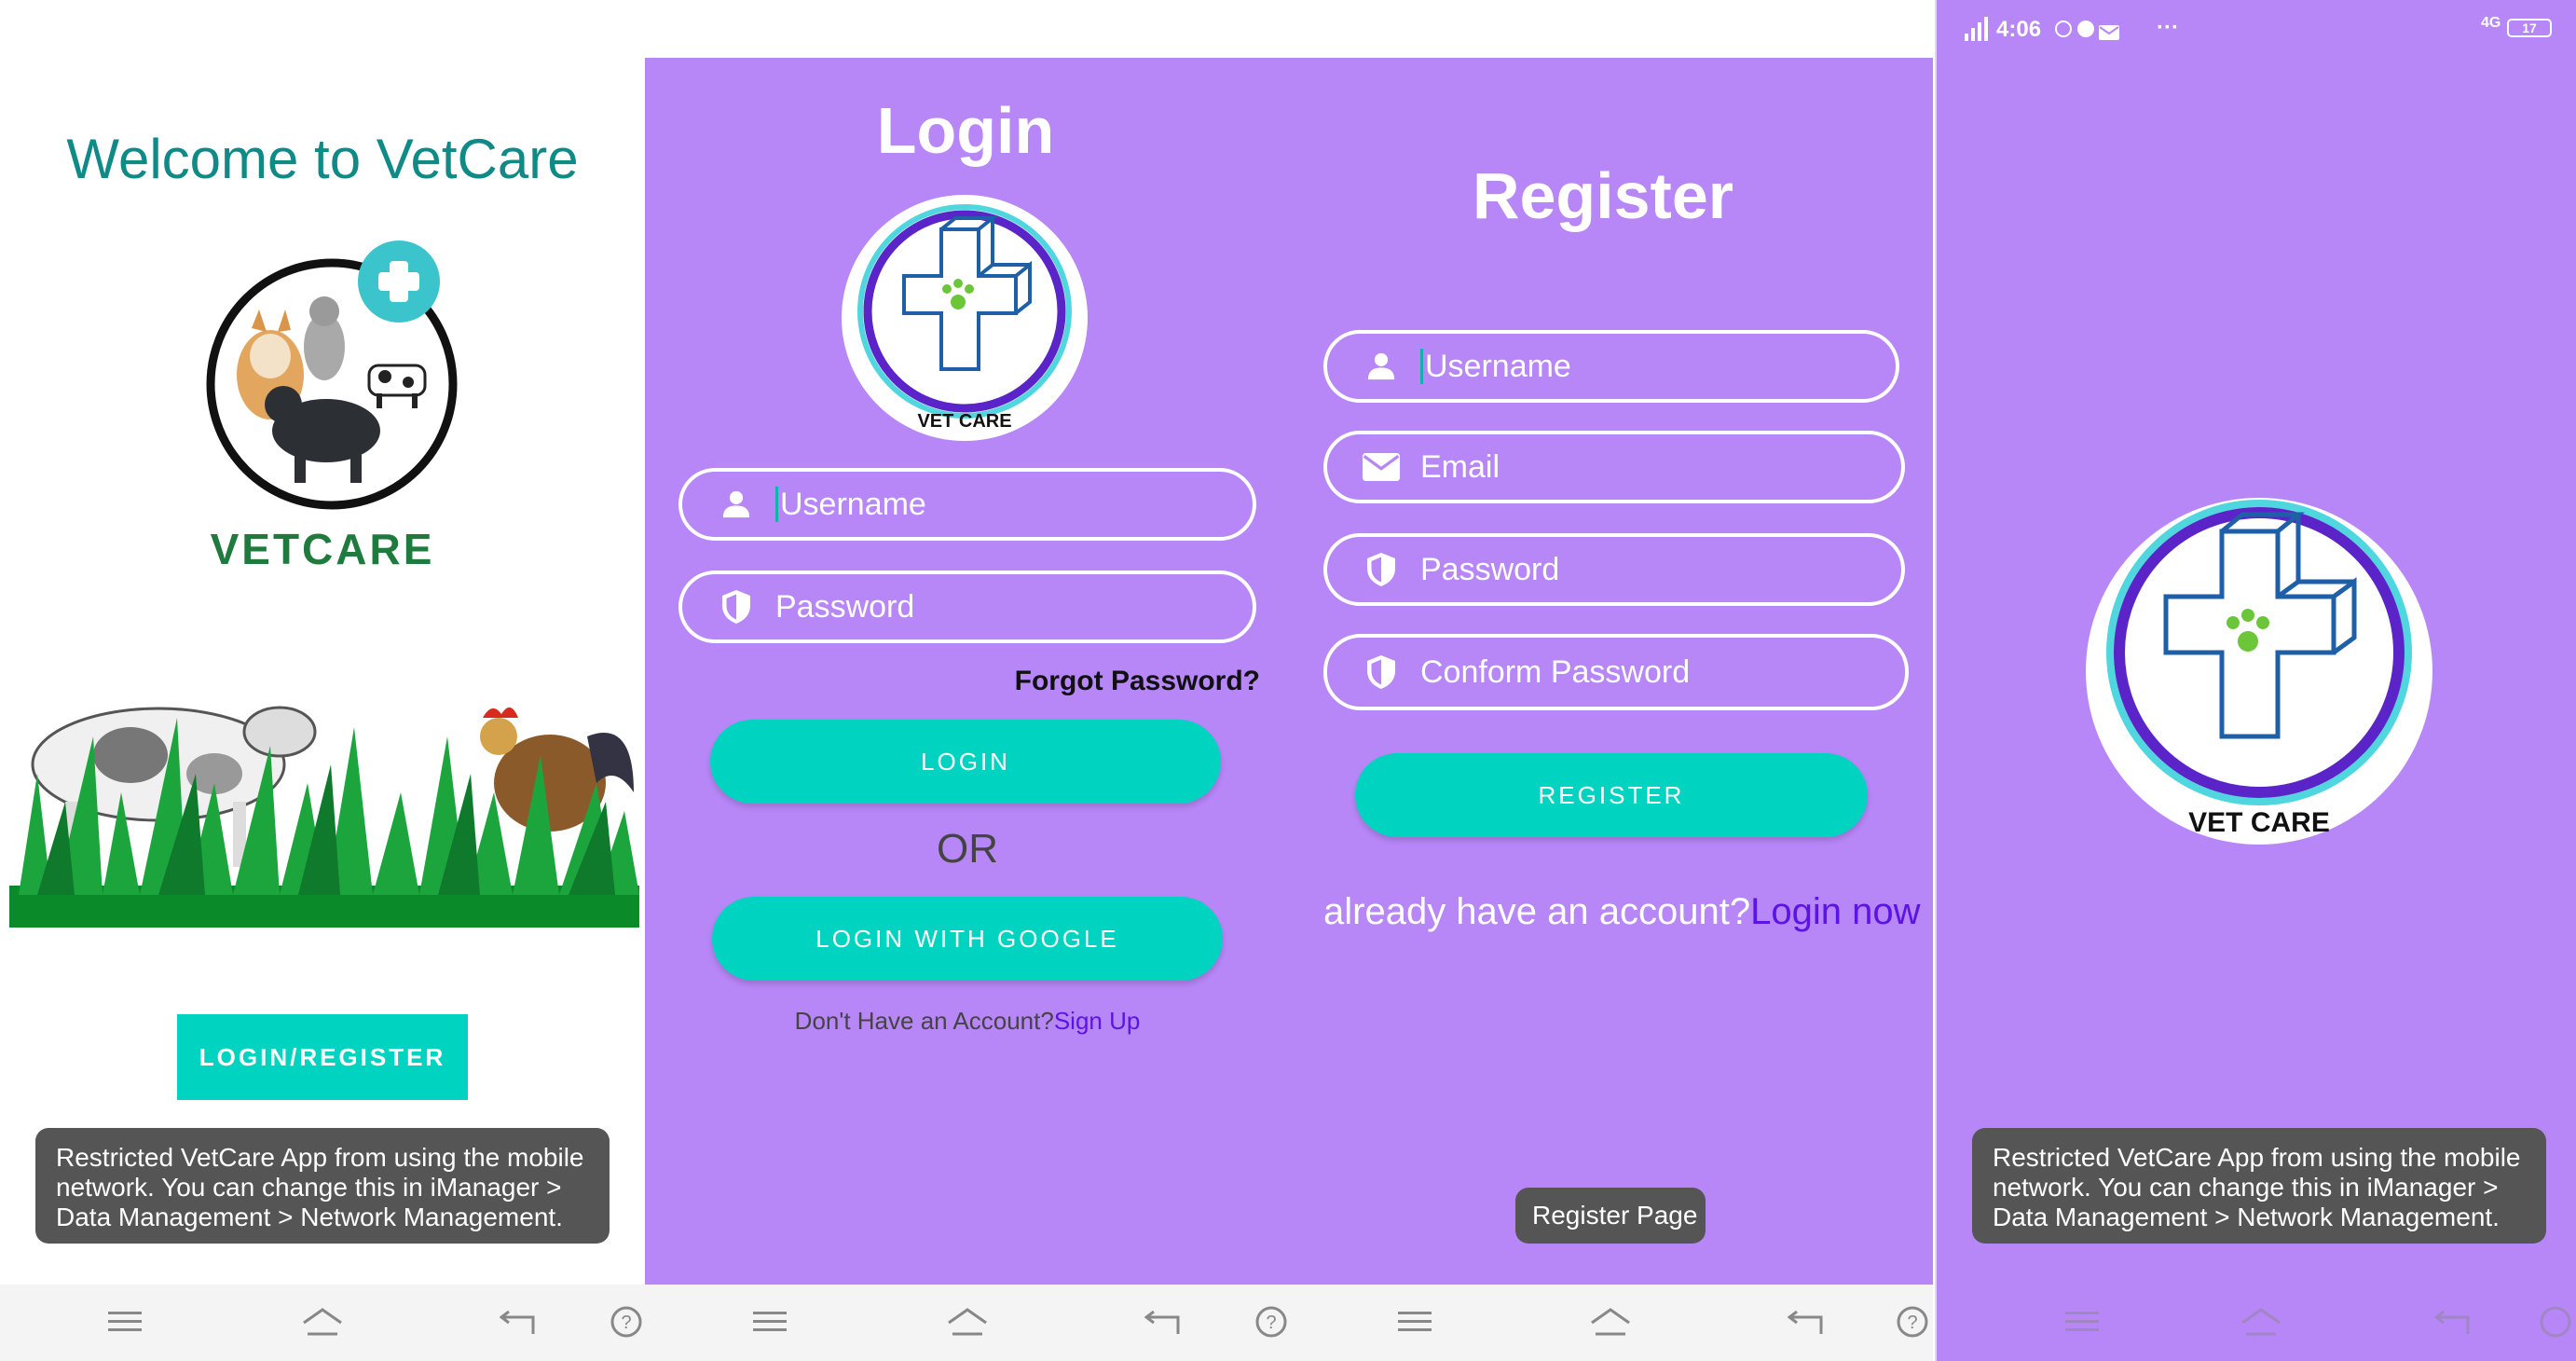 The width and height of the screenshot is (2576, 1361). I want to click on register-confirm-password-field, so click(1616, 672).